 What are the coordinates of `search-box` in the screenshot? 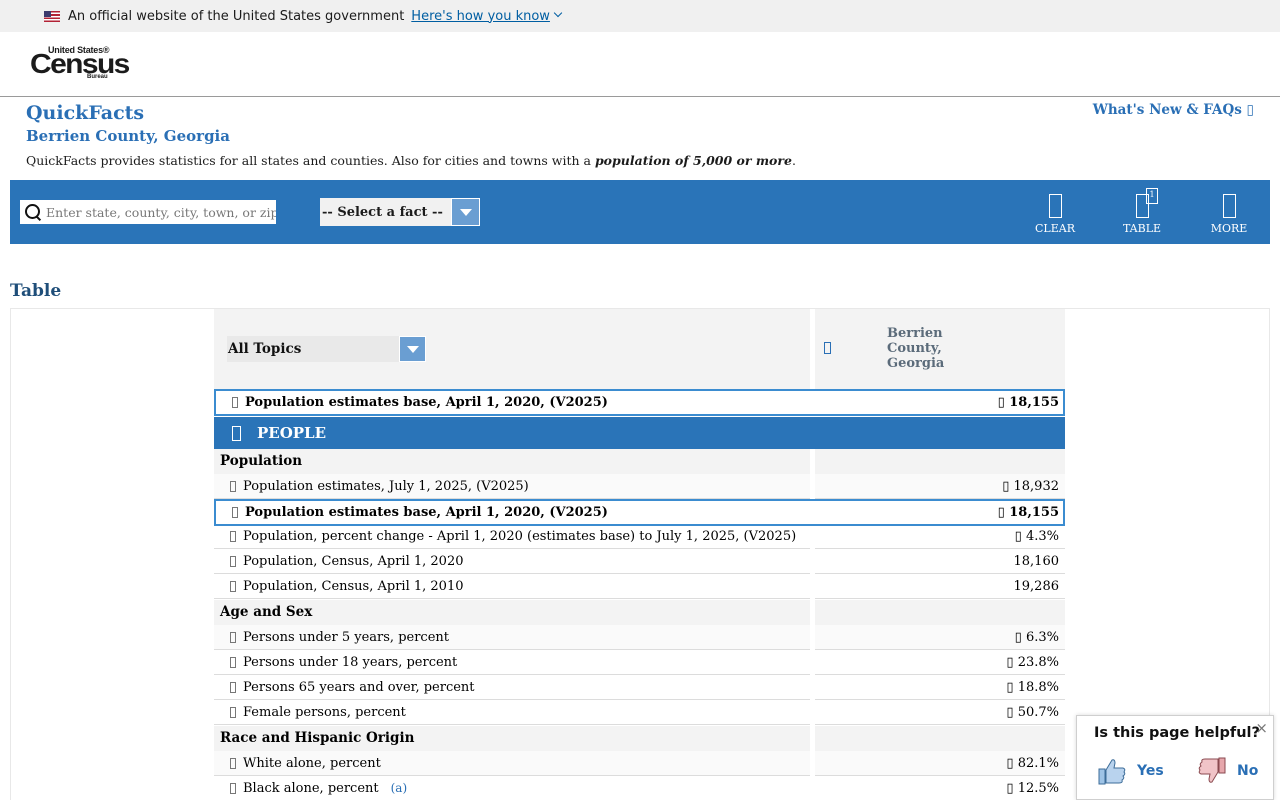 It's located at (148, 212).